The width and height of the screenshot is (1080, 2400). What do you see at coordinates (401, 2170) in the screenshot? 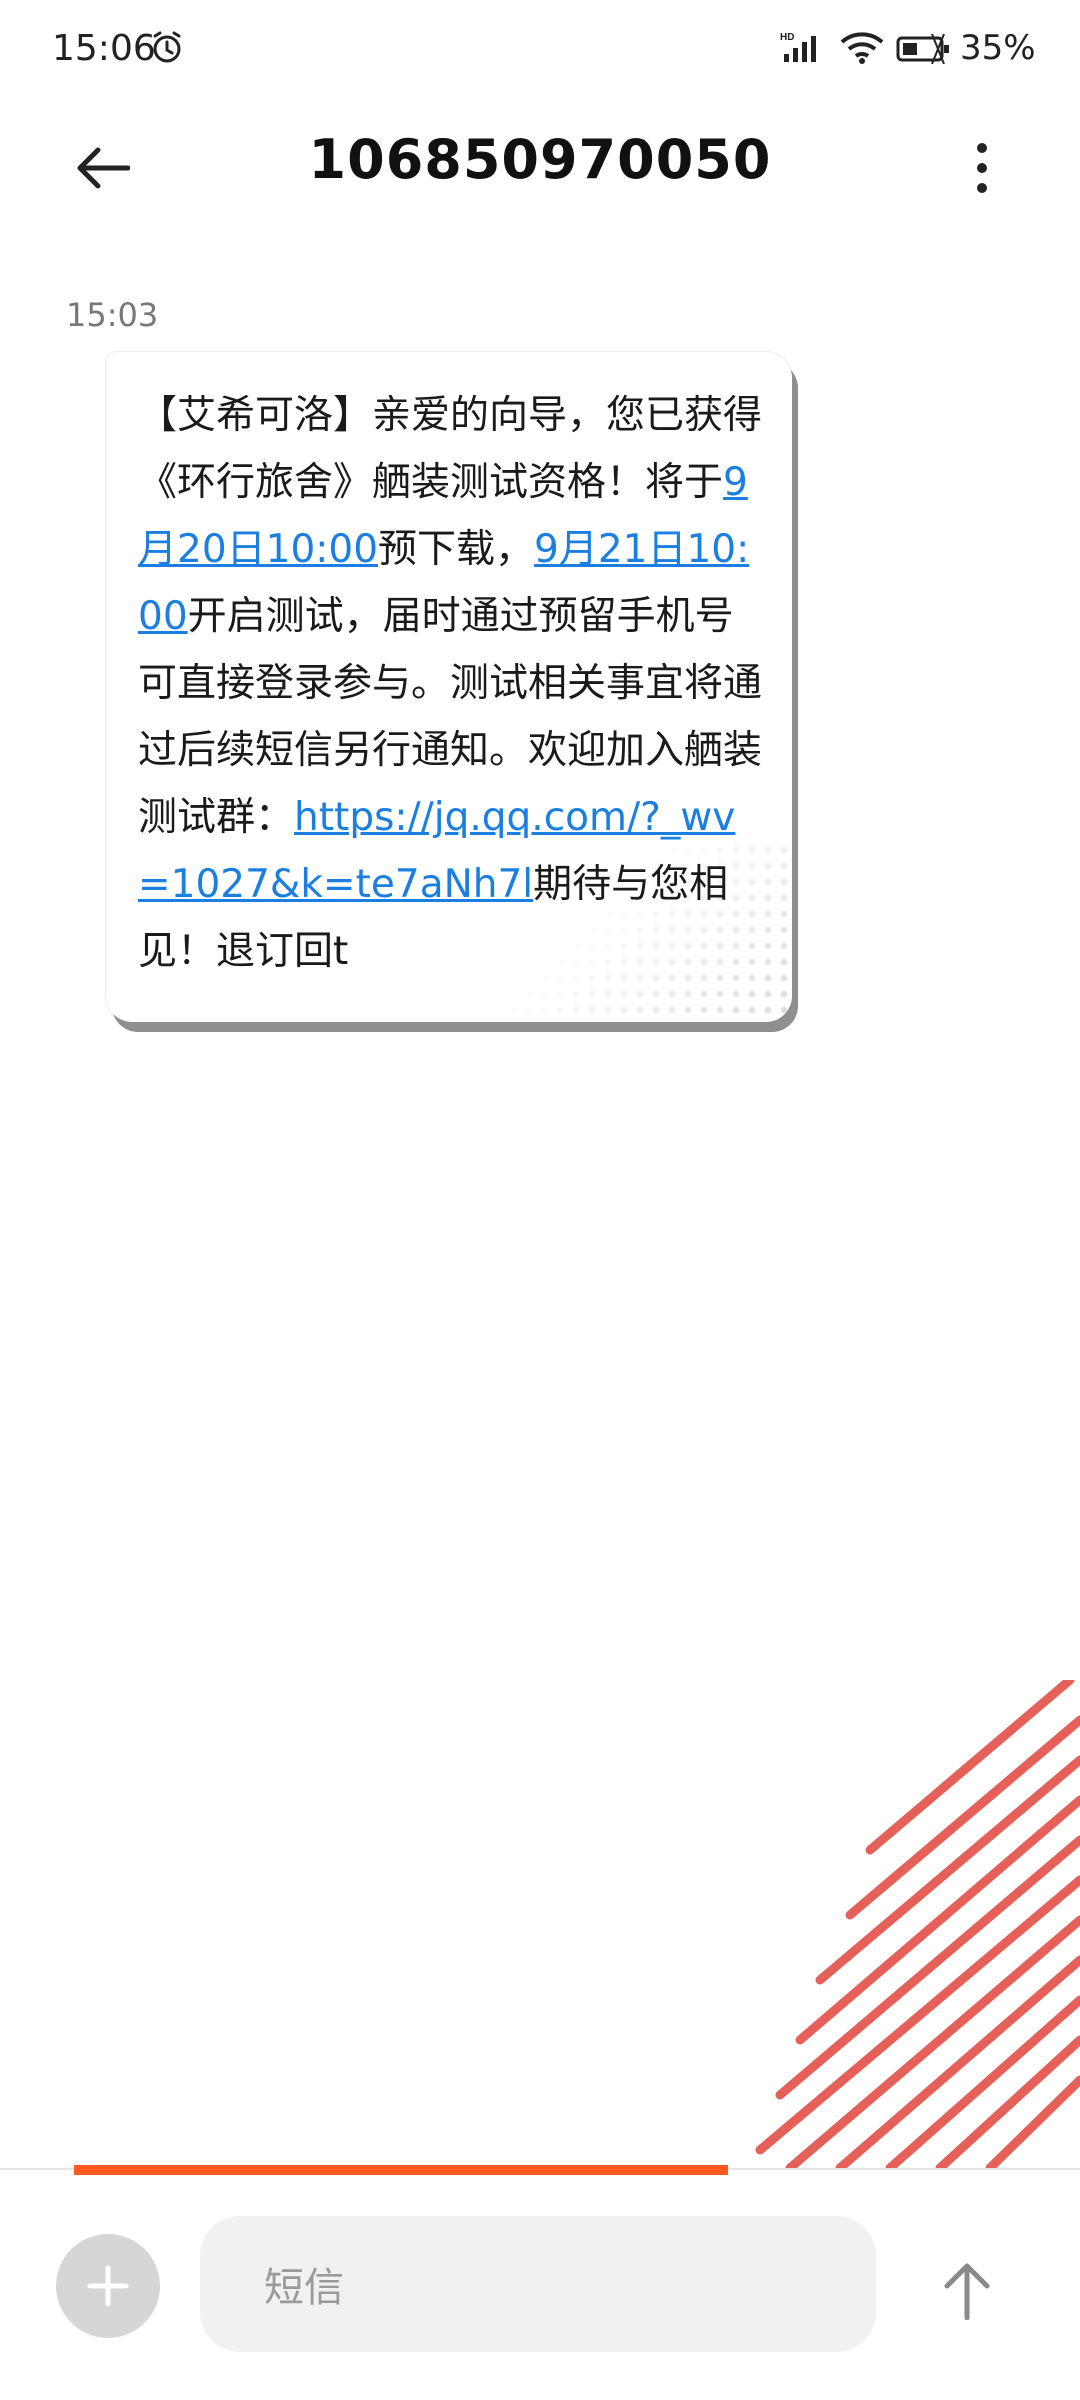
I see `send-progress-bar` at bounding box center [401, 2170].